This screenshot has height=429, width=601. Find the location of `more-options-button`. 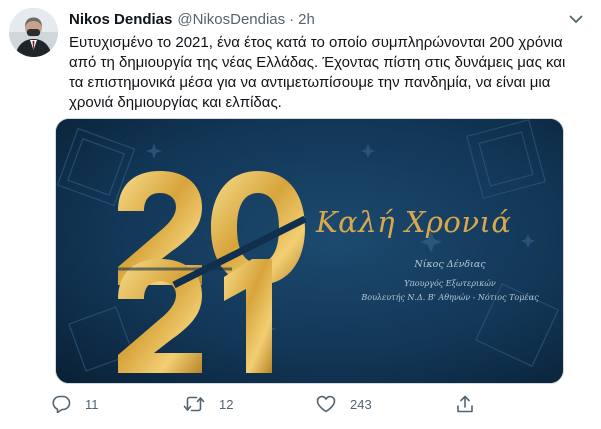

more-options-button is located at coordinates (576, 19).